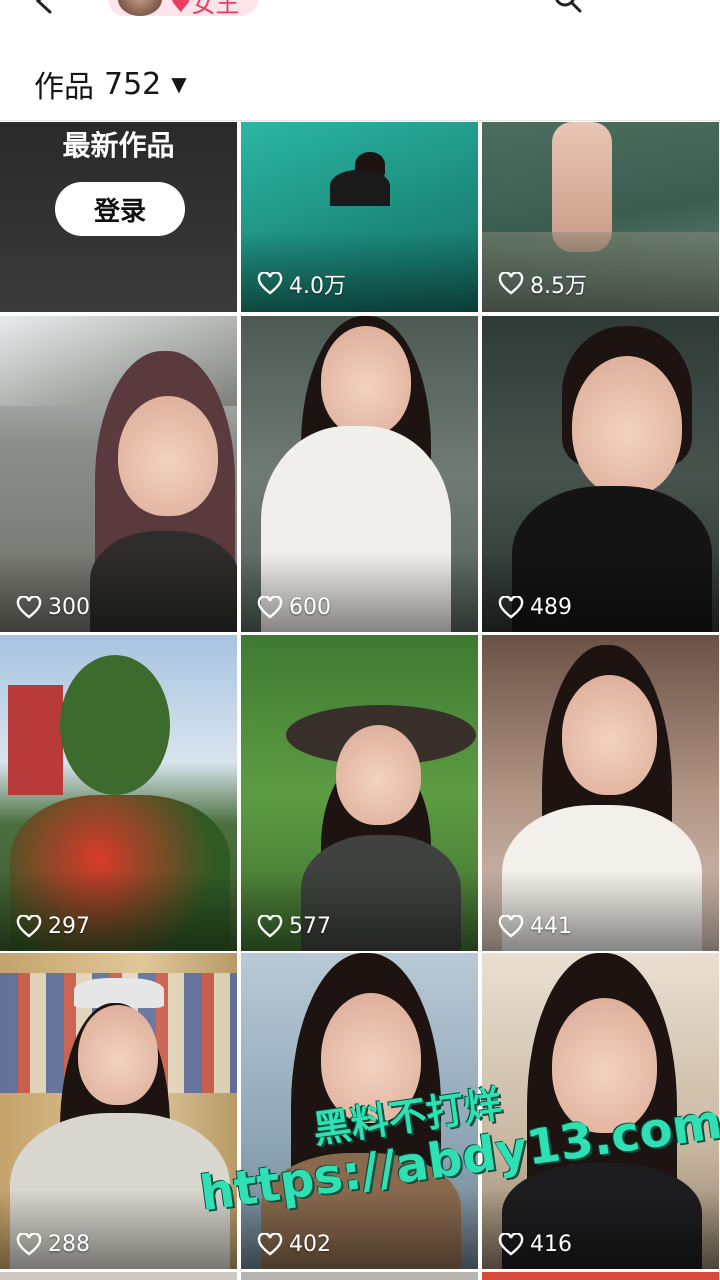  Describe the element at coordinates (535, 1244) in the screenshot. I see `like-count: 416` at that location.